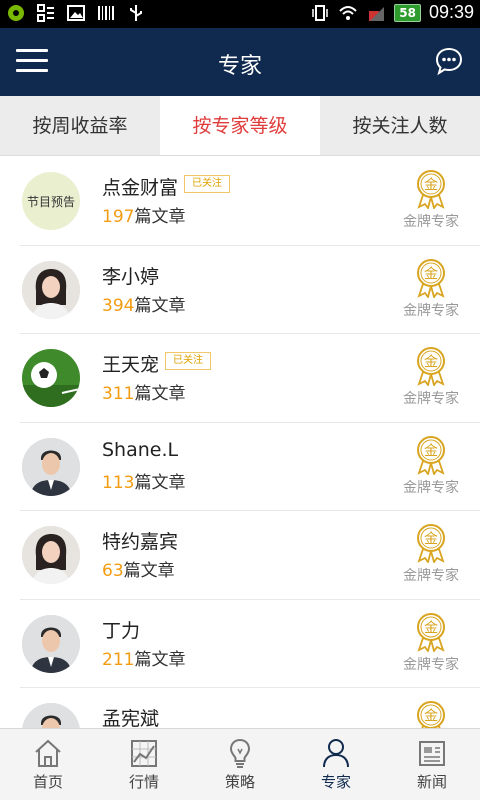 The image size is (480, 800). What do you see at coordinates (250, 467) in the screenshot?
I see `expert-row: Shane.L 113篇文章 金金牌专家` at bounding box center [250, 467].